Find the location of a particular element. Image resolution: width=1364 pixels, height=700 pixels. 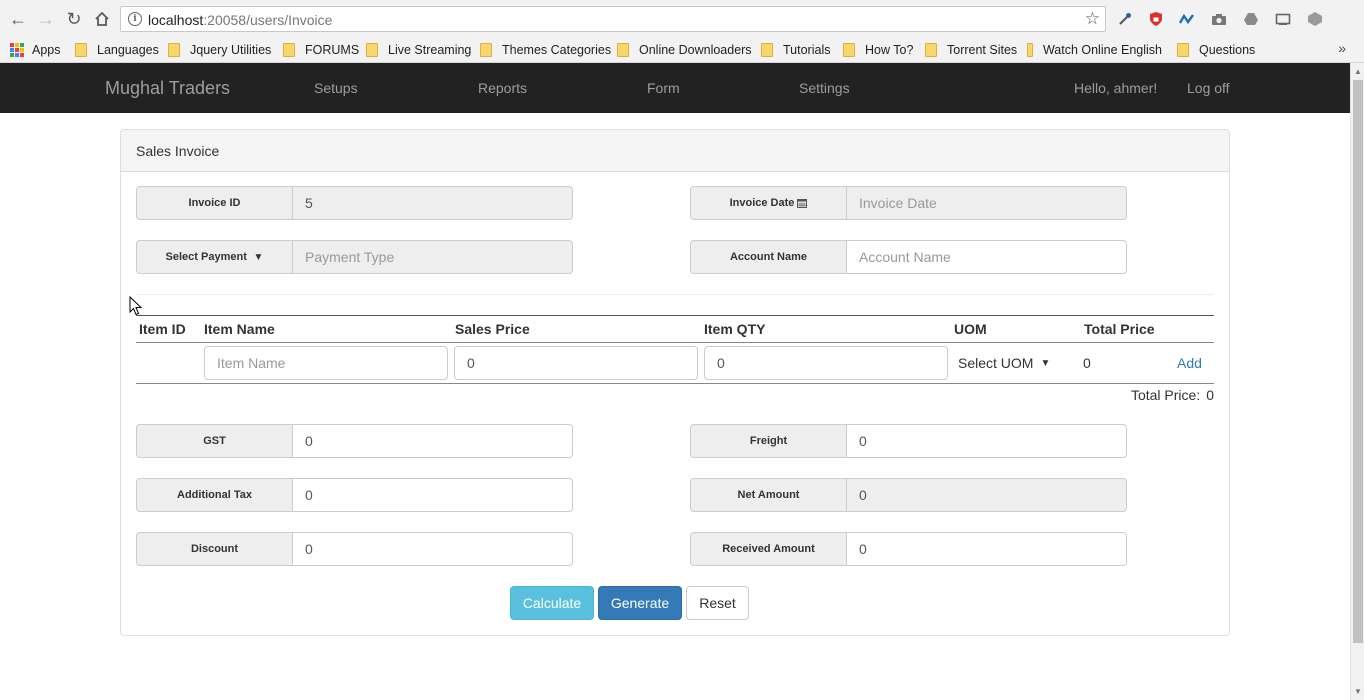

caret-down-icon: ▼ is located at coordinates (258, 257).